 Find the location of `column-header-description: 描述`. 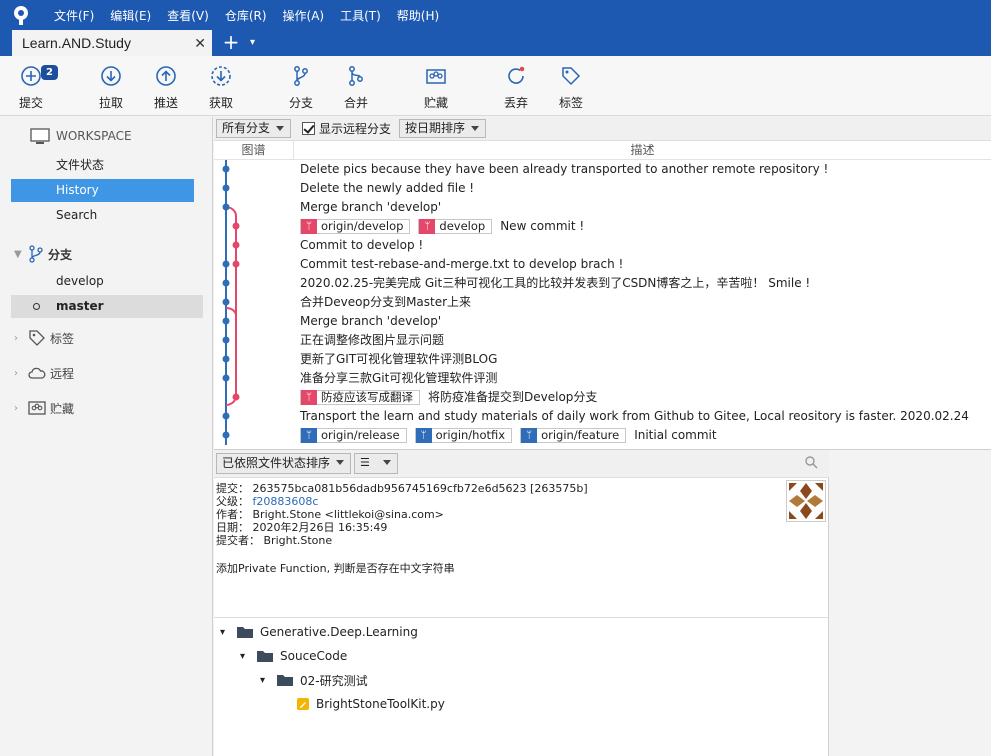

column-header-description: 描述 is located at coordinates (642, 150).